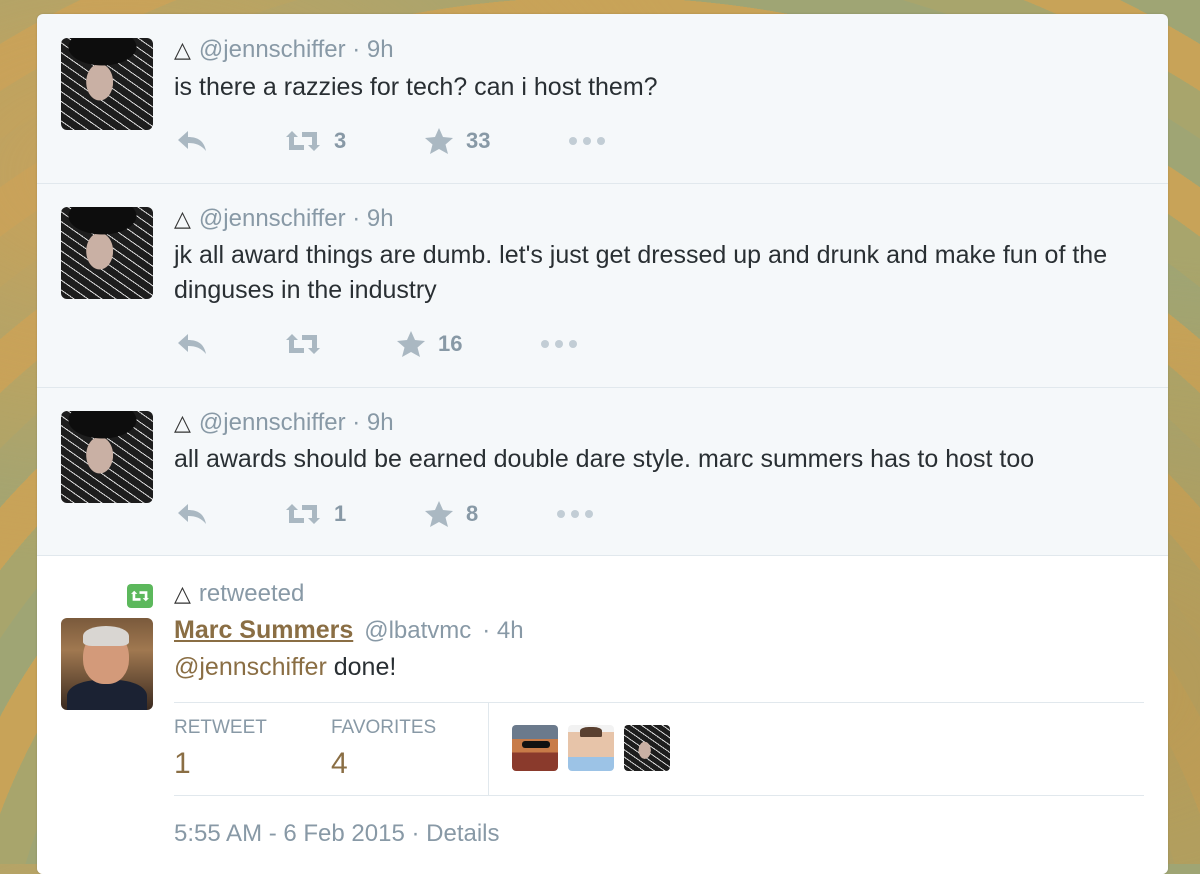 This screenshot has height=874, width=1200. I want to click on avatar-sunglasses, so click(536, 744).